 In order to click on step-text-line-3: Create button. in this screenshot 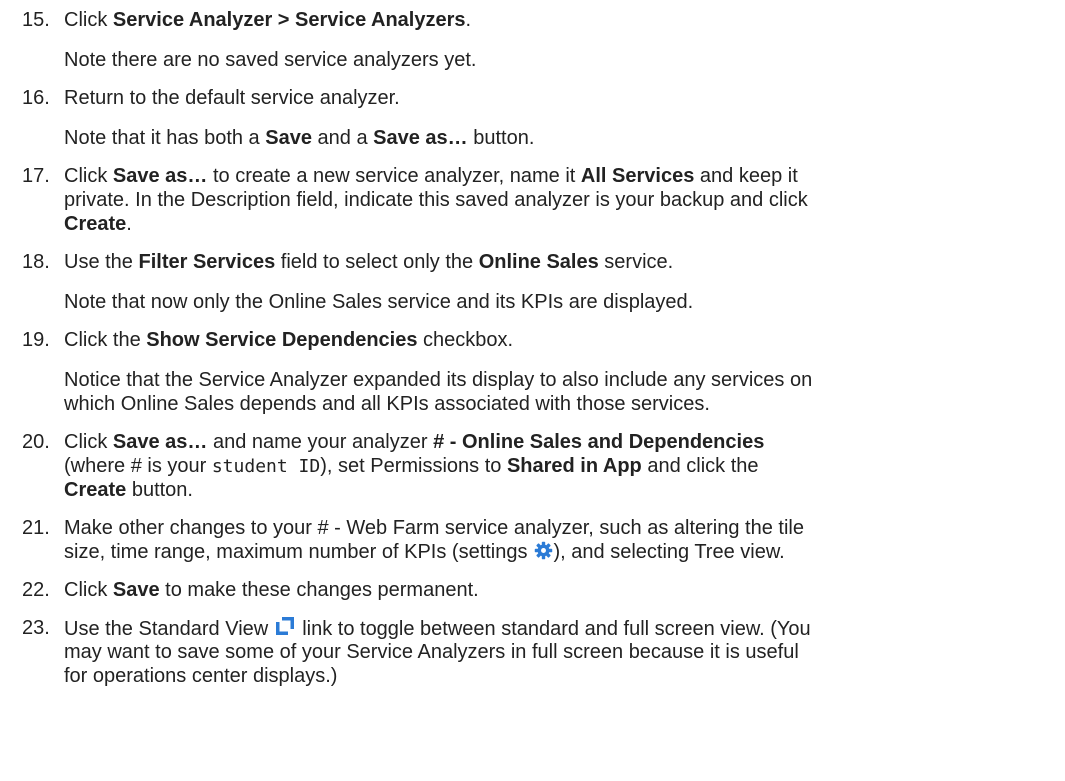, I will do `click(128, 490)`.